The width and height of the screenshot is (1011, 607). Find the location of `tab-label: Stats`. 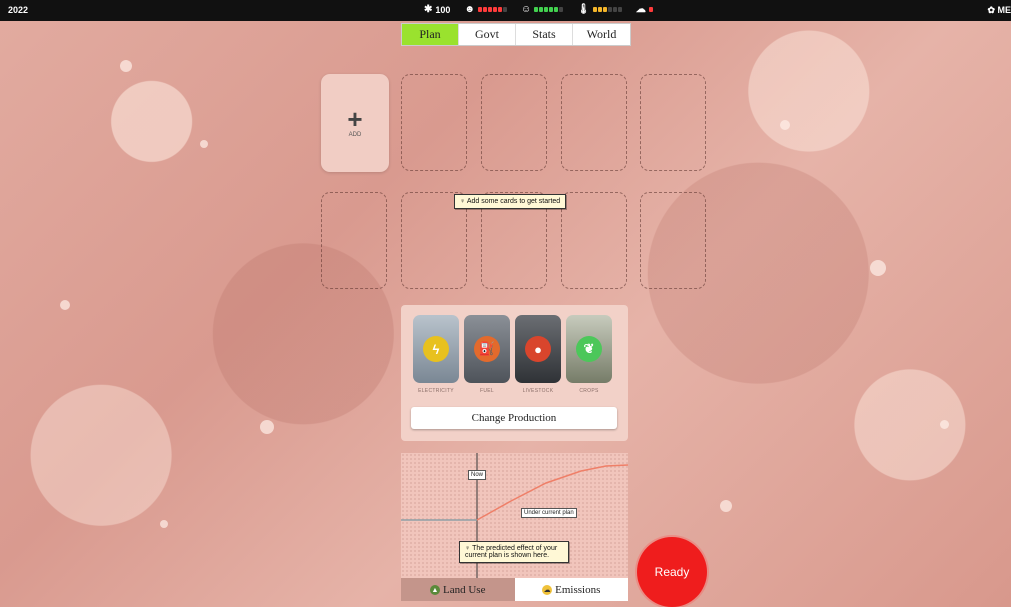

tab-label: Stats is located at coordinates (544, 34).